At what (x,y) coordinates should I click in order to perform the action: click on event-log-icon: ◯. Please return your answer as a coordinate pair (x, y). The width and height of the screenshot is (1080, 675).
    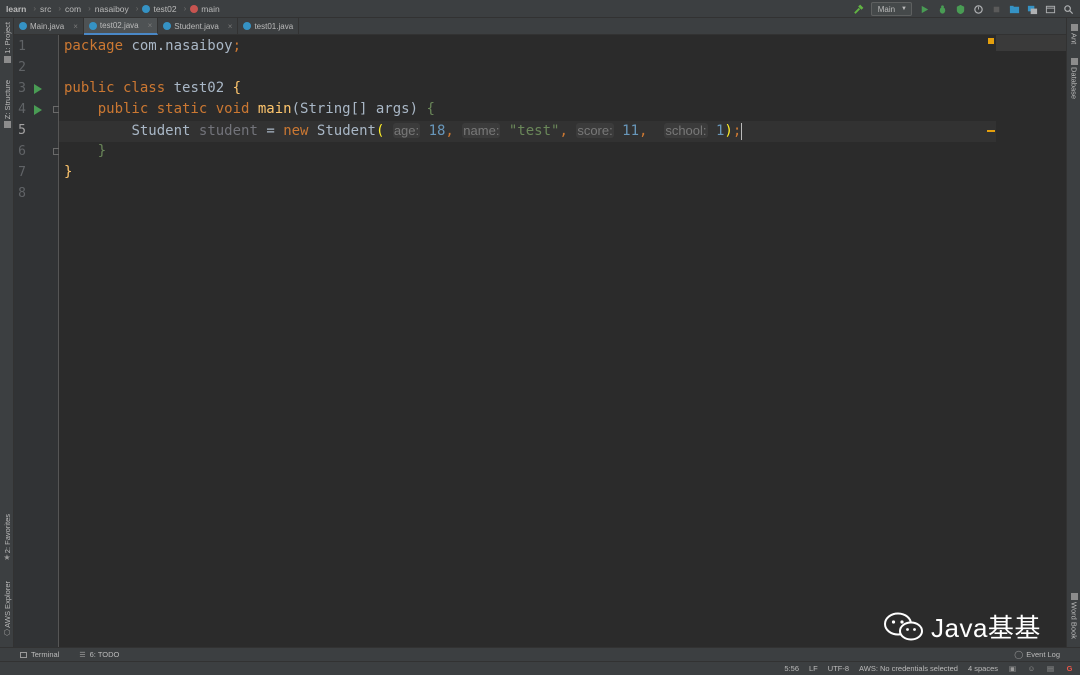
    Looking at the image, I should click on (1019, 654).